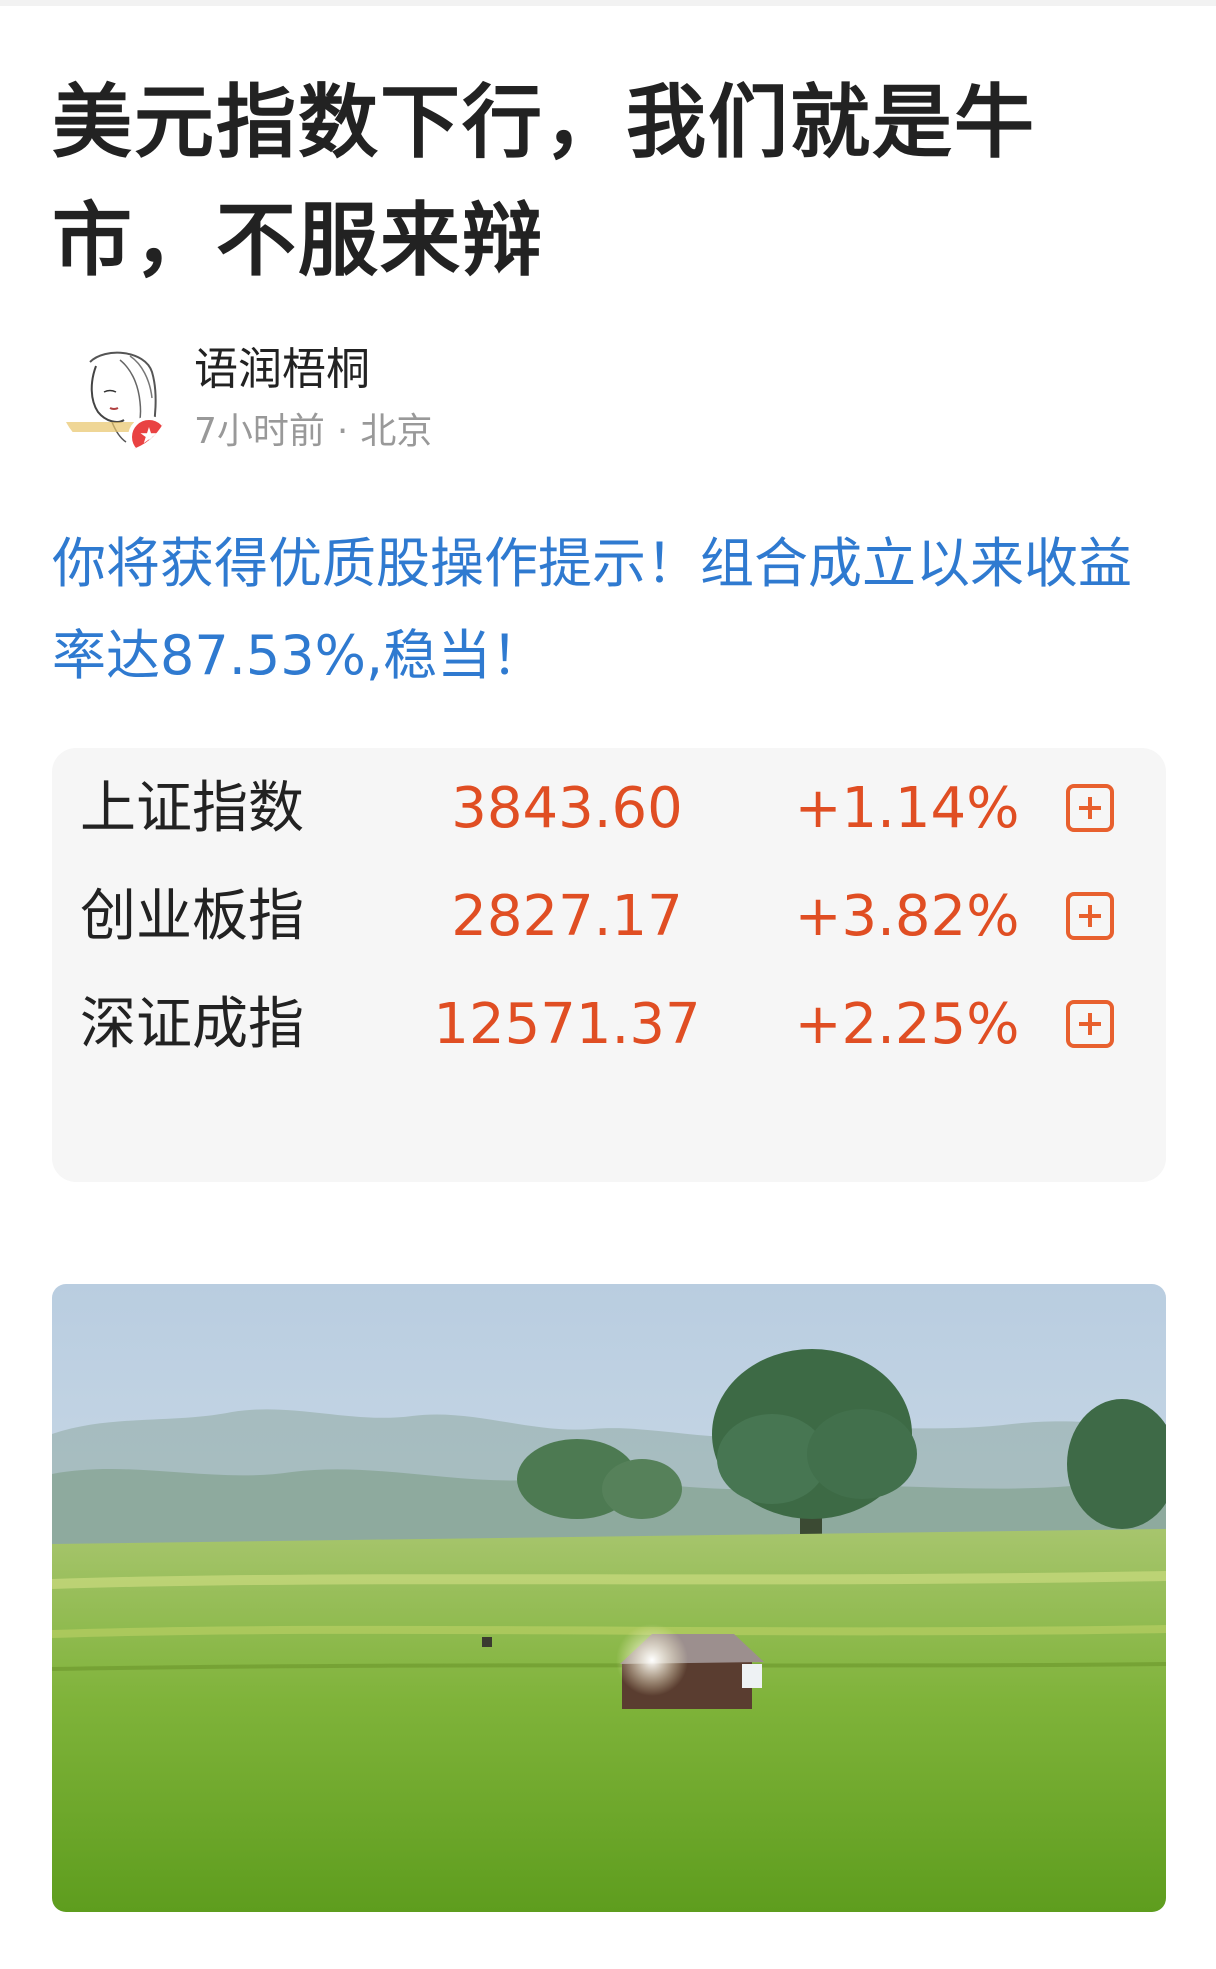 This screenshot has height=1969, width=1216. What do you see at coordinates (396, 431) in the screenshot?
I see `publish-location: 北京` at bounding box center [396, 431].